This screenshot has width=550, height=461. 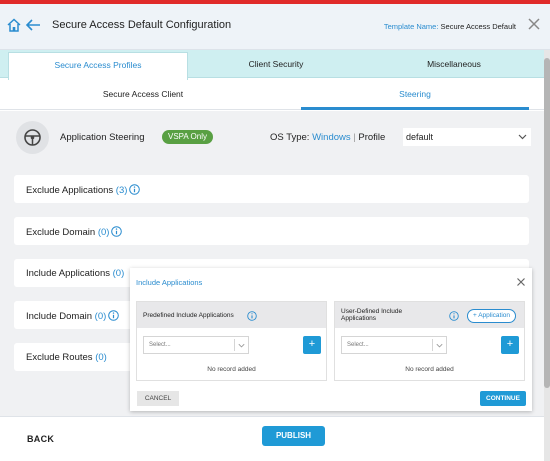 What do you see at coordinates (68, 273) in the screenshot?
I see `card-title: Include Applications` at bounding box center [68, 273].